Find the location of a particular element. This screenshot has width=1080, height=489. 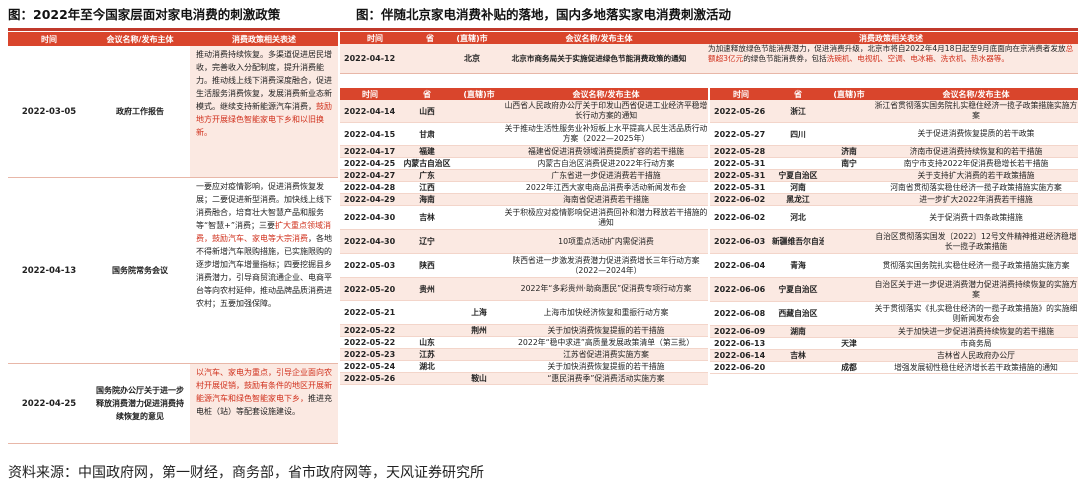

row-date: 2022-04-12 is located at coordinates (370, 58).